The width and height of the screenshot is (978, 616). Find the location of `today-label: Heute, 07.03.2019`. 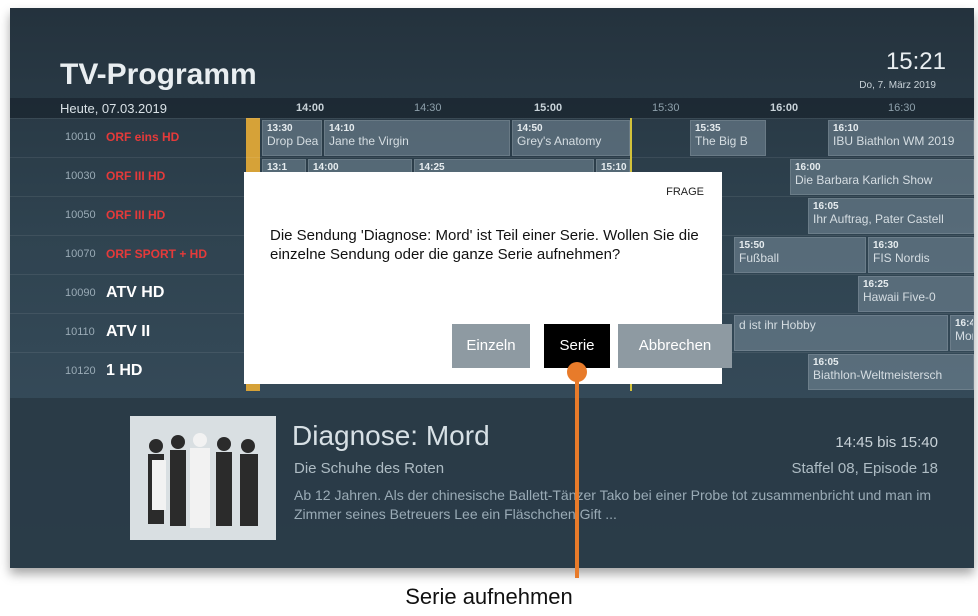

today-label: Heute, 07.03.2019 is located at coordinates (113, 108).